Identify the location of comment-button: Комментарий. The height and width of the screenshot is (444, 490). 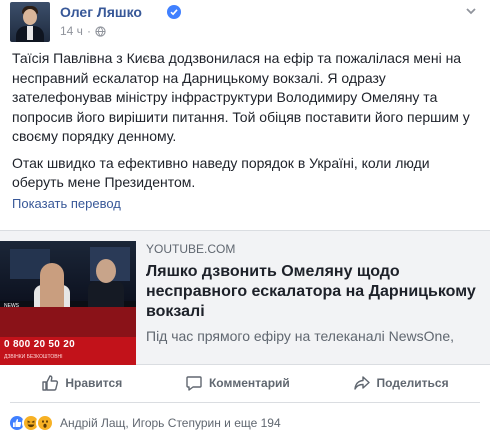
(237, 383).